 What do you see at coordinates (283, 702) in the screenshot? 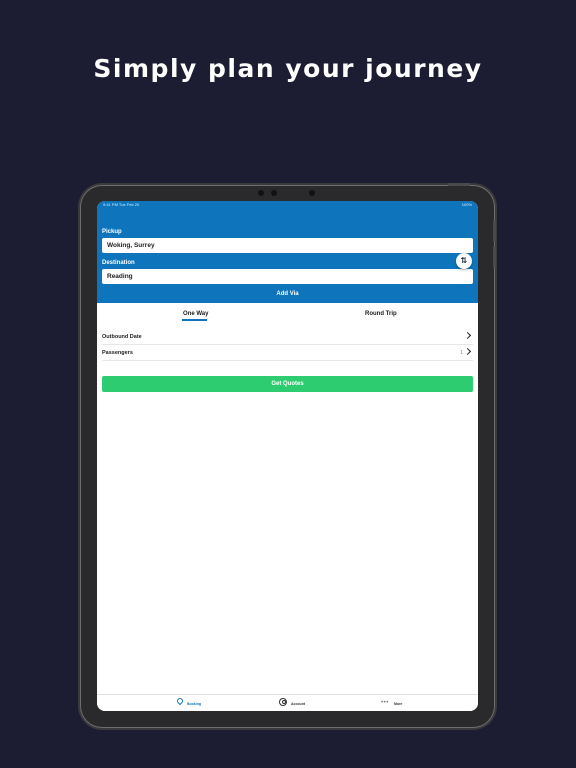
I see `account-icon` at bounding box center [283, 702].